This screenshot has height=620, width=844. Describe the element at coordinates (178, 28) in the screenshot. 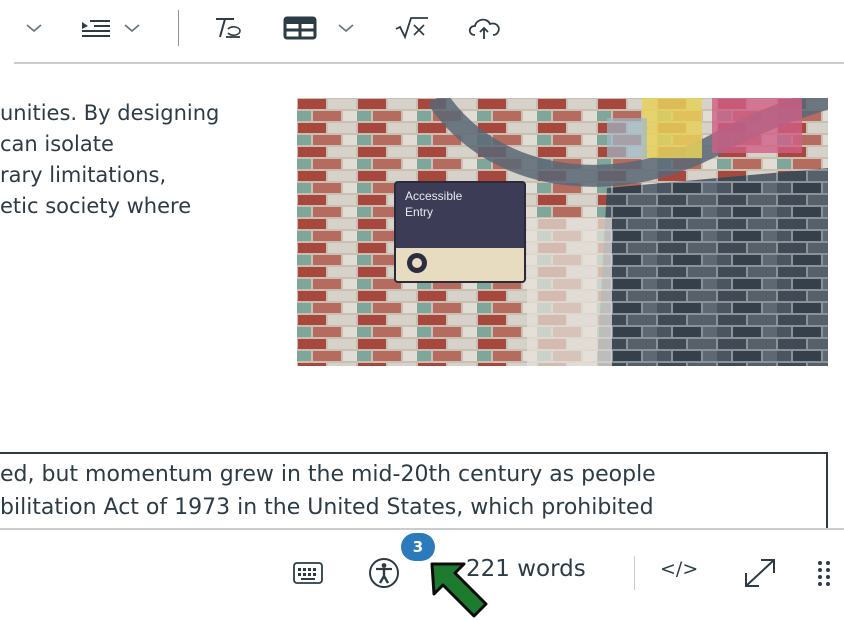

I see `toolbar-divider` at that location.